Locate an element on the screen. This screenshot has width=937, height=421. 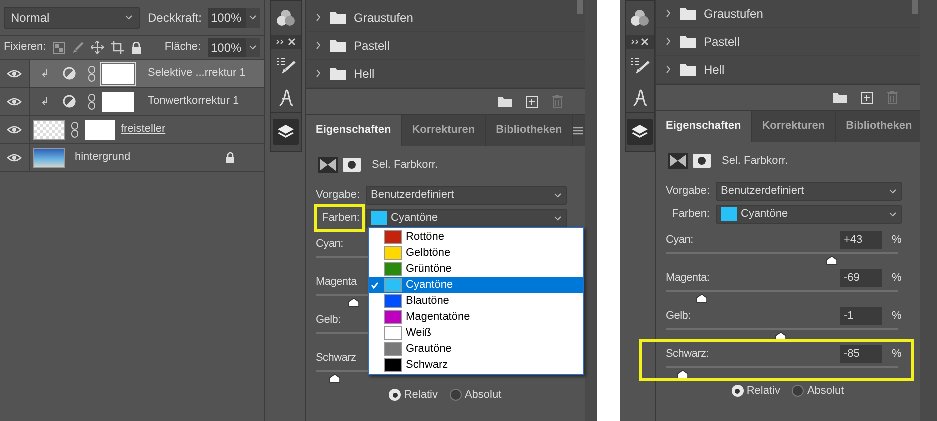
slider-label: Schwarz is located at coordinates (336, 358).